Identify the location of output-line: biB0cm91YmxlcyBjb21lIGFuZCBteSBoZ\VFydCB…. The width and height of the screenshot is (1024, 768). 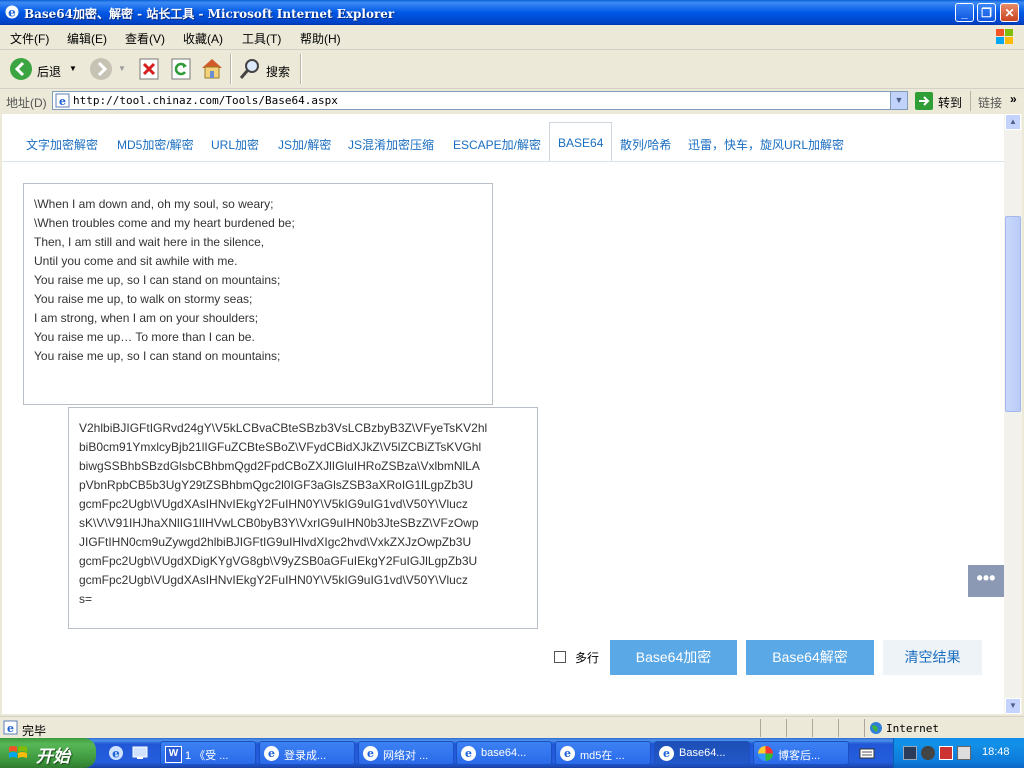
(280, 447).